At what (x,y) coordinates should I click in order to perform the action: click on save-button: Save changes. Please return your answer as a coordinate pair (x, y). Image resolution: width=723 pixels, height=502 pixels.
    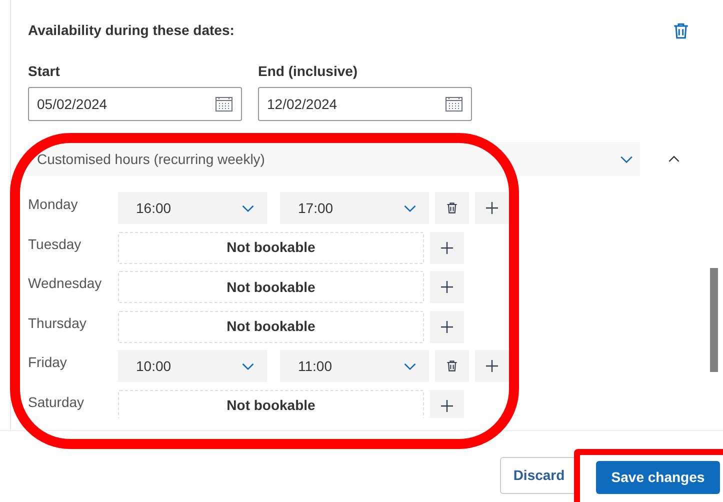
    Looking at the image, I should click on (658, 477).